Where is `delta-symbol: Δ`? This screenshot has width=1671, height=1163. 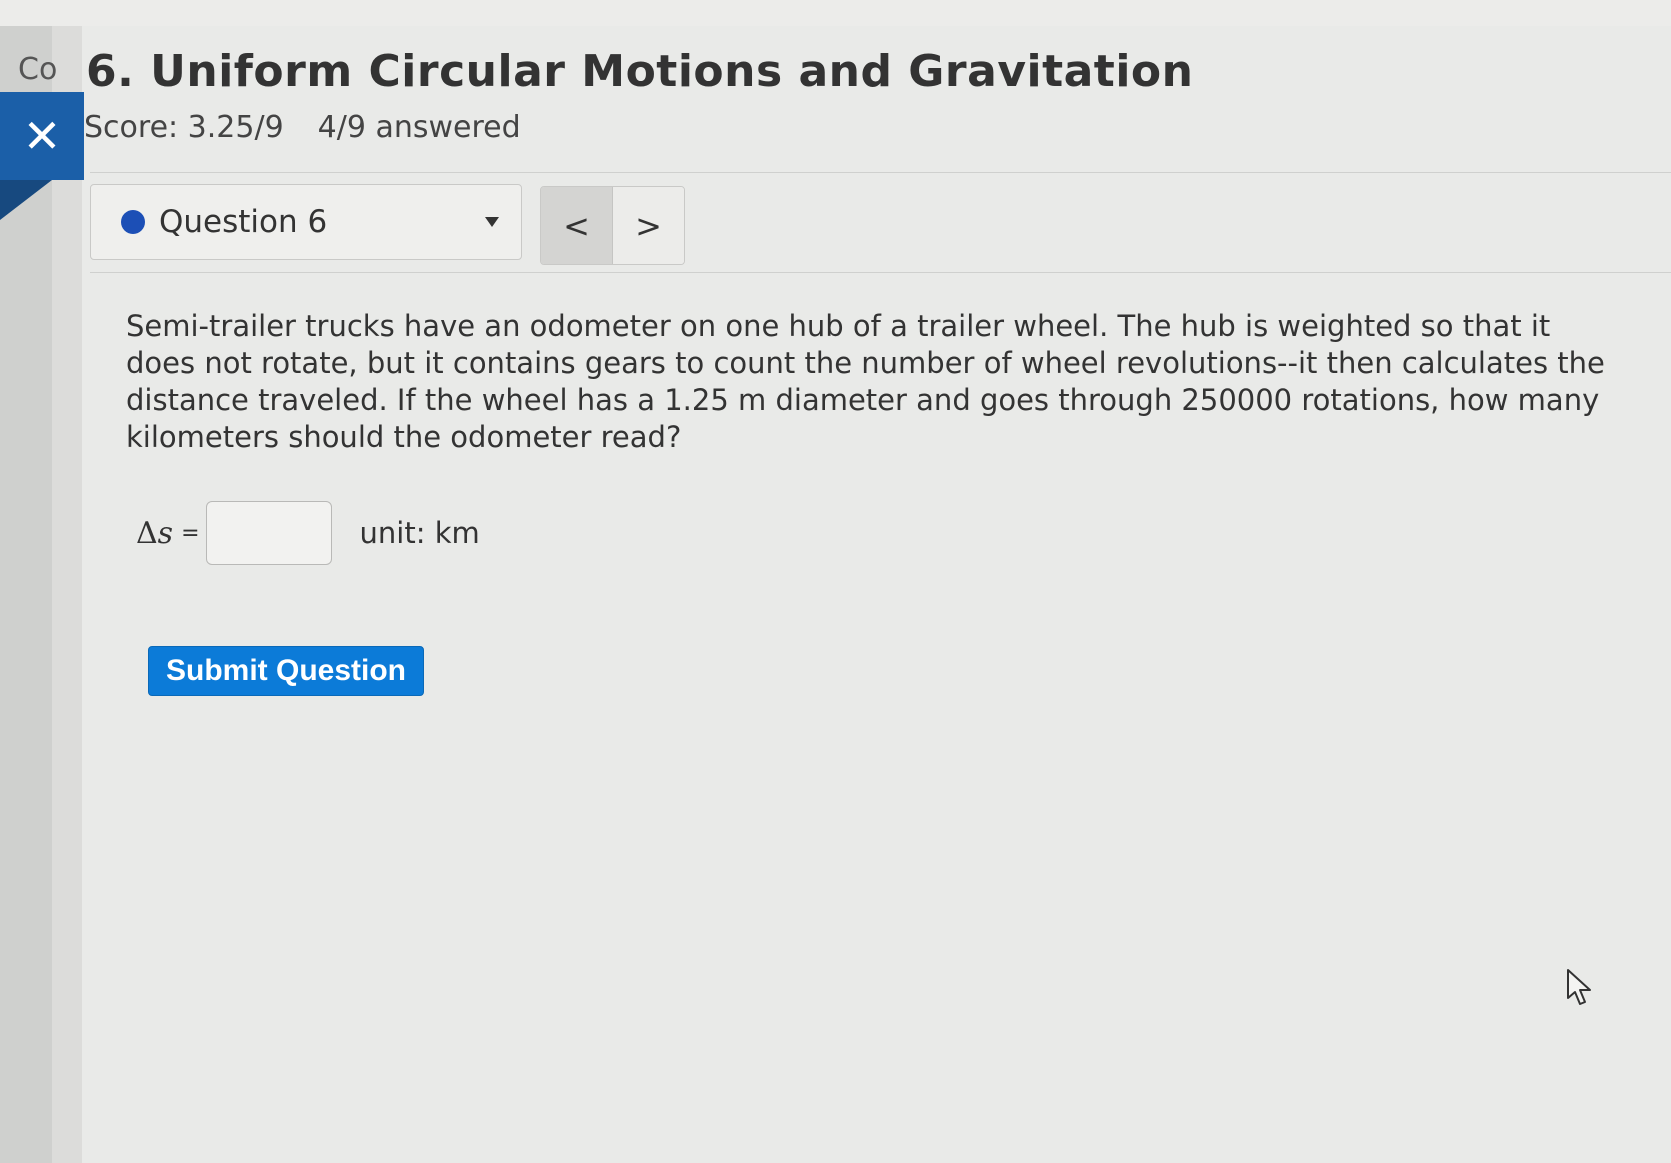 delta-symbol: Δ is located at coordinates (147, 533).